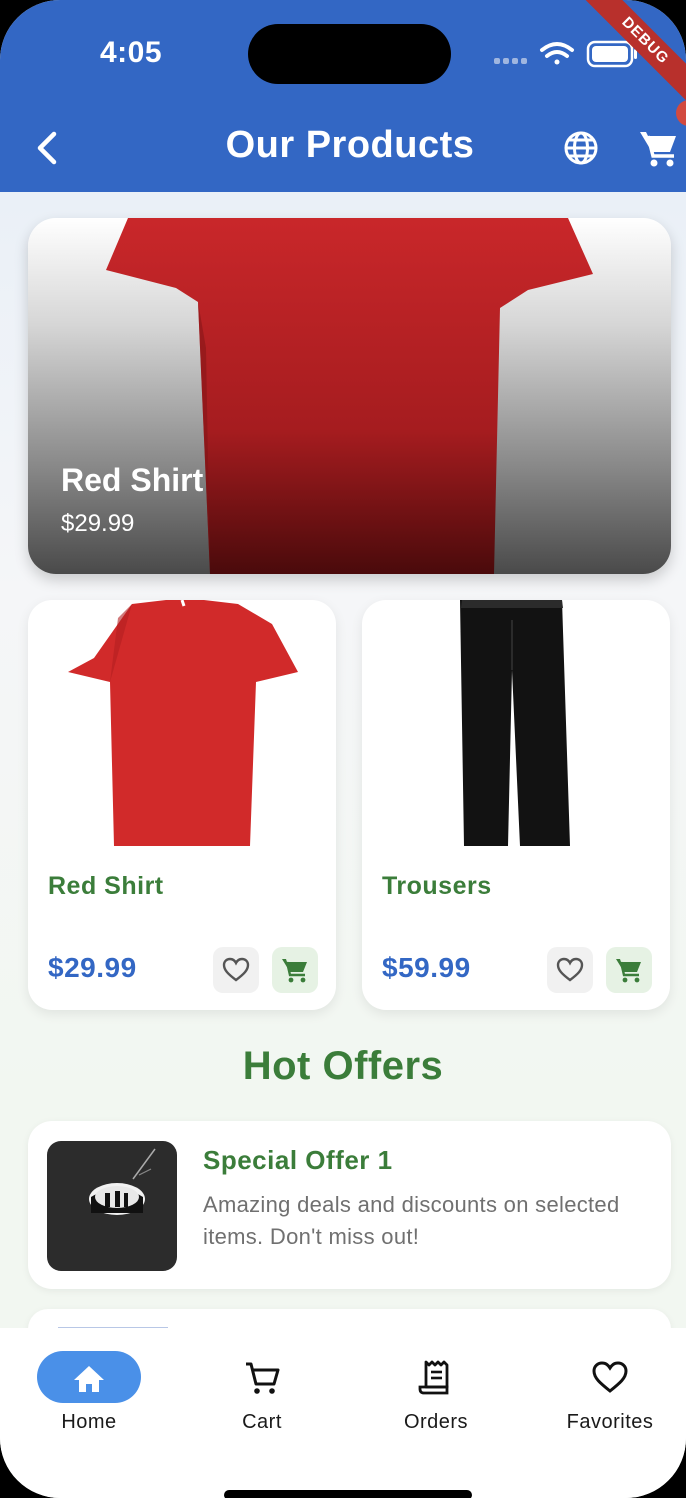  I want to click on product-name: Trousers, so click(437, 886).